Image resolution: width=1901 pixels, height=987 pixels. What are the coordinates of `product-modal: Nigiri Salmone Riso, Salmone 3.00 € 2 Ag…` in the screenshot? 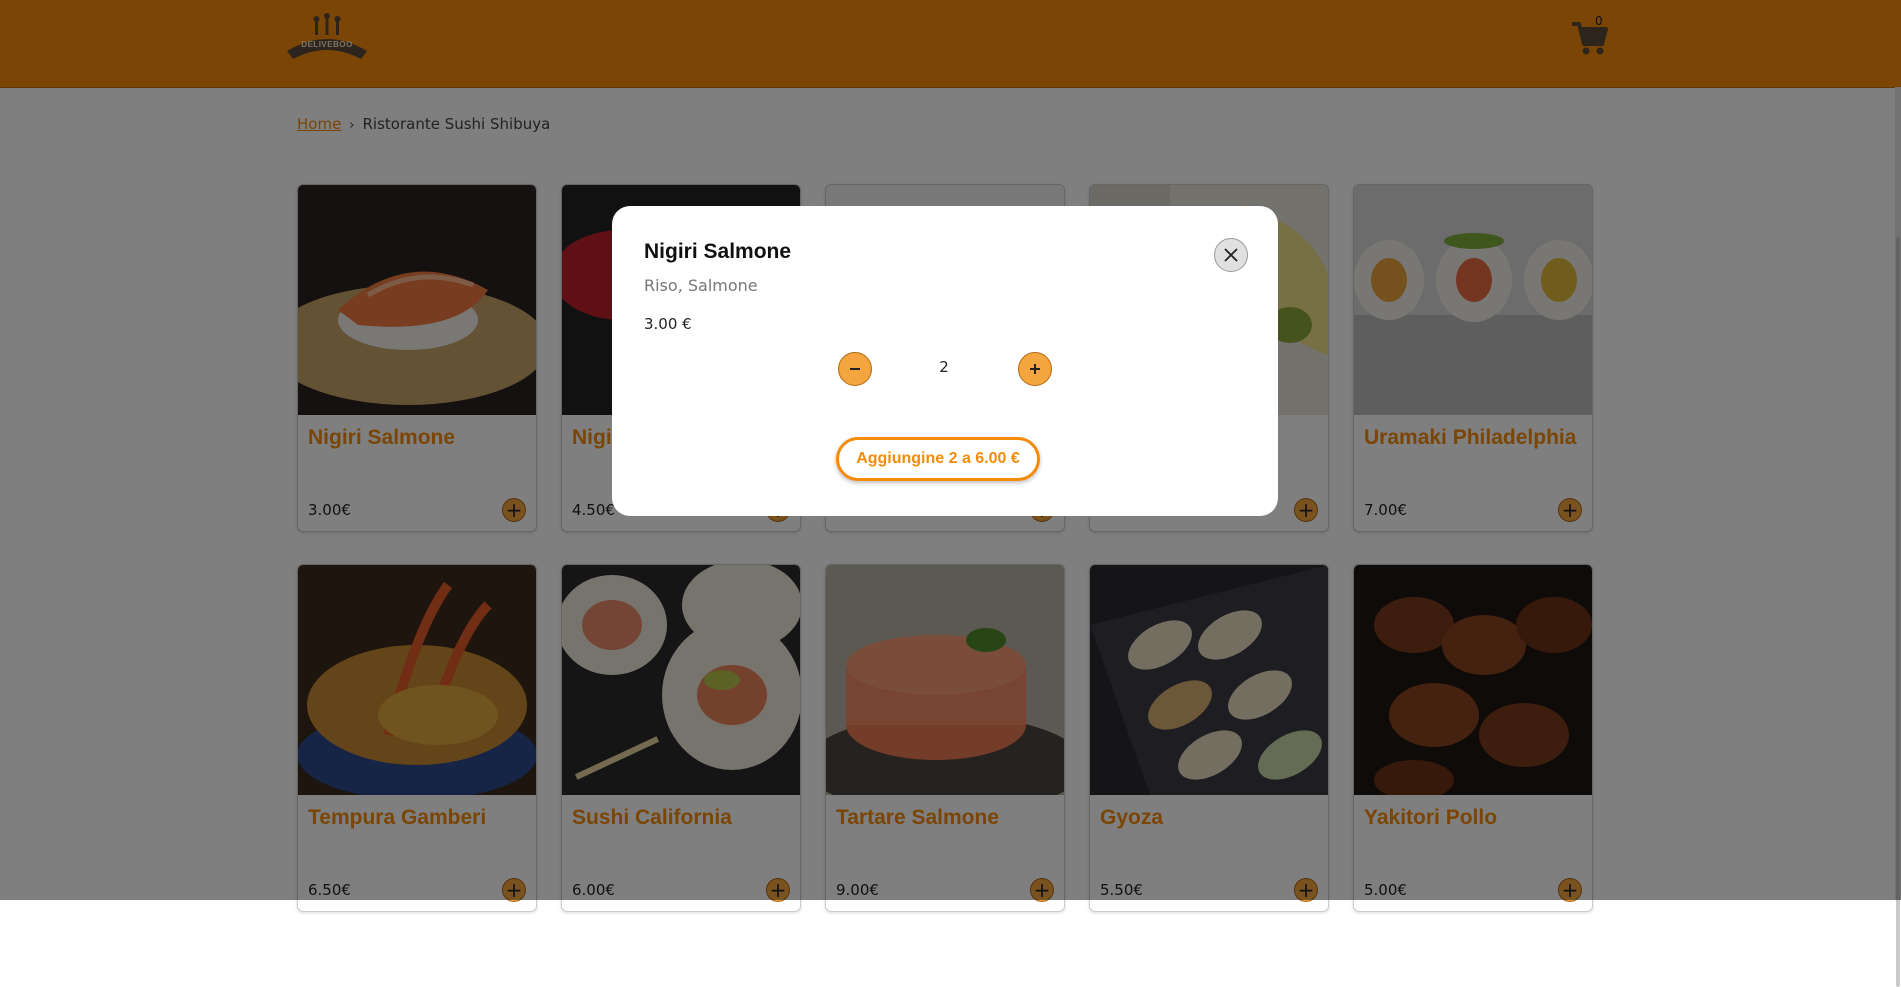 It's located at (945, 361).